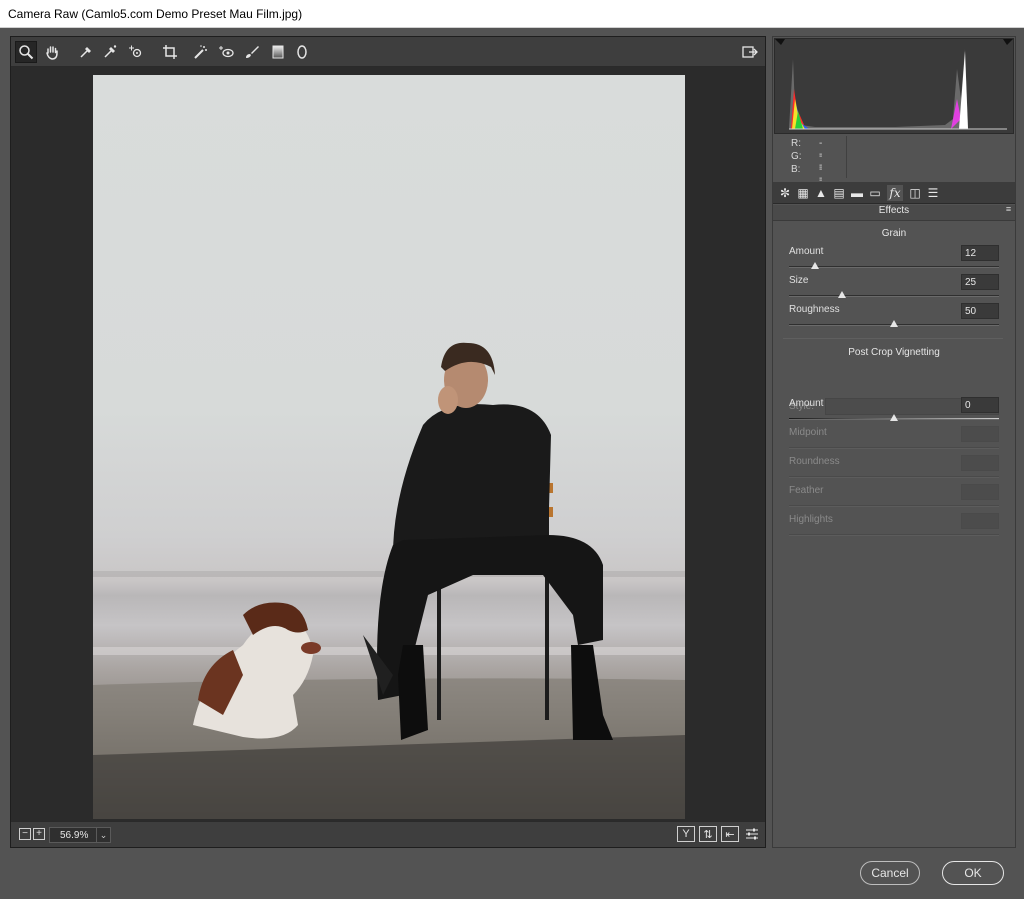 The width and height of the screenshot is (1024, 899). What do you see at coordinates (894, 527) in the screenshot?
I see `vignette-highlights-control: Highlights` at bounding box center [894, 527].